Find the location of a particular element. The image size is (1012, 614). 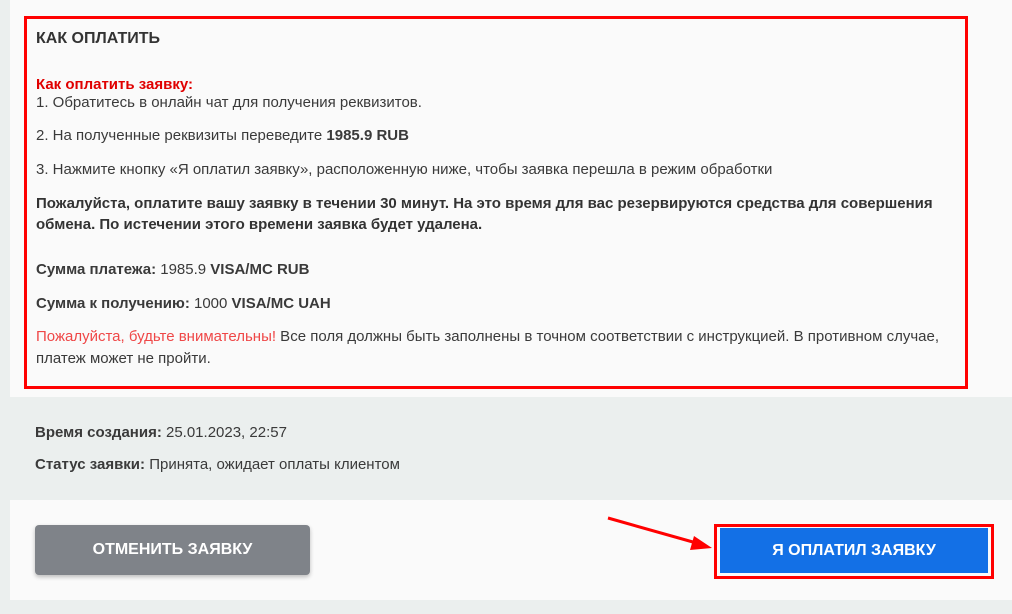

attention-notice-red: Пожалуйста, будьте внимательны! is located at coordinates (156, 336).